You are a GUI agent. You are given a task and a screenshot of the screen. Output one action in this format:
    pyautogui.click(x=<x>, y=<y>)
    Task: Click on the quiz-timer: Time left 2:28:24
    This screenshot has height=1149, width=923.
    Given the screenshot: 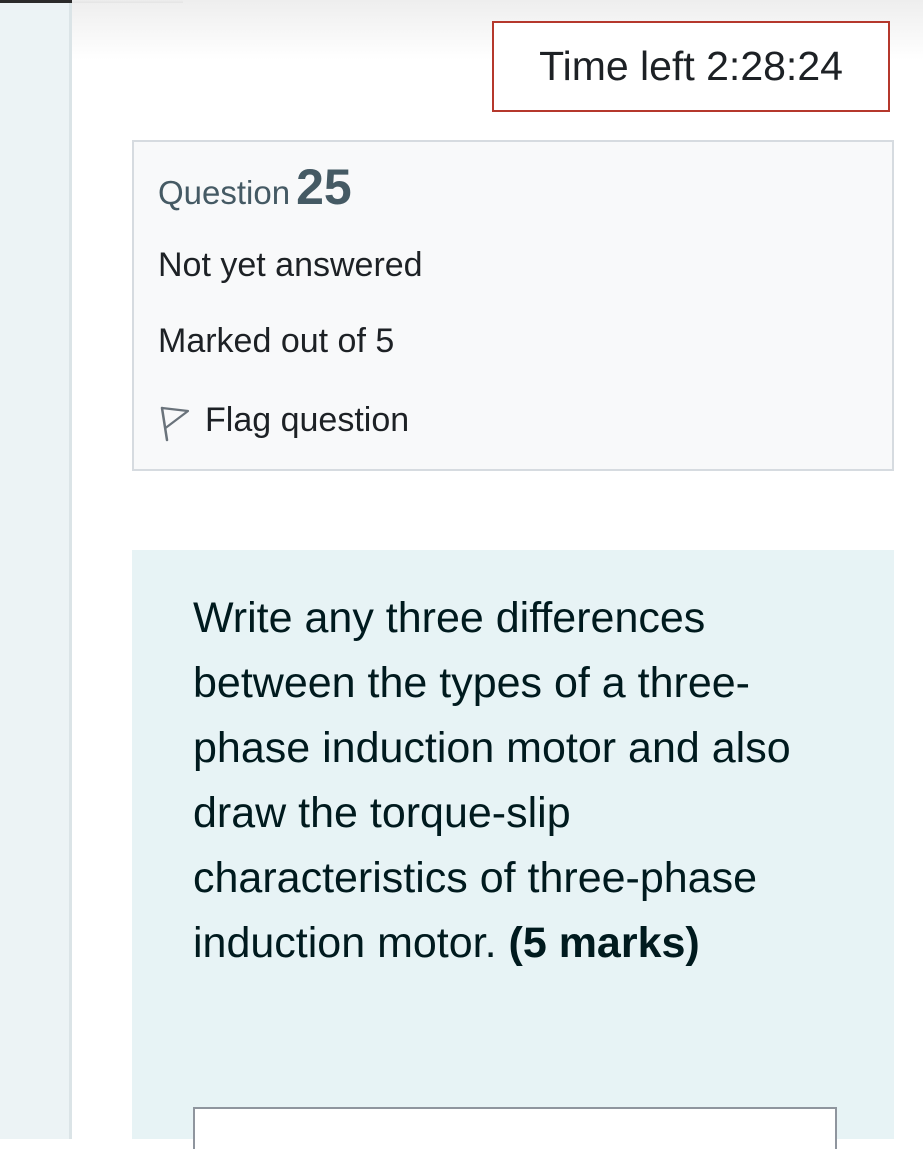 What is the action you would take?
    pyautogui.click(x=691, y=66)
    